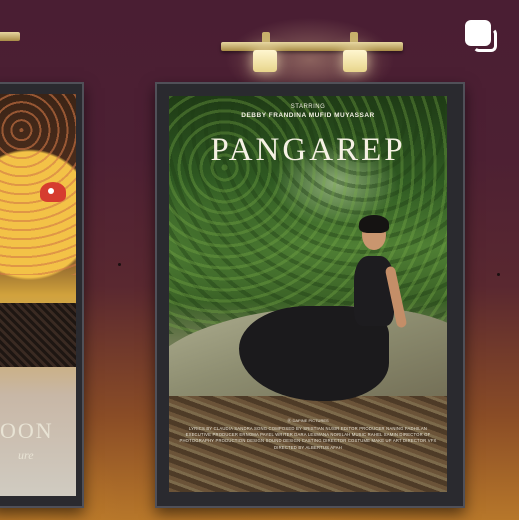  What do you see at coordinates (478, 33) in the screenshot?
I see `stack-front-icon` at bounding box center [478, 33].